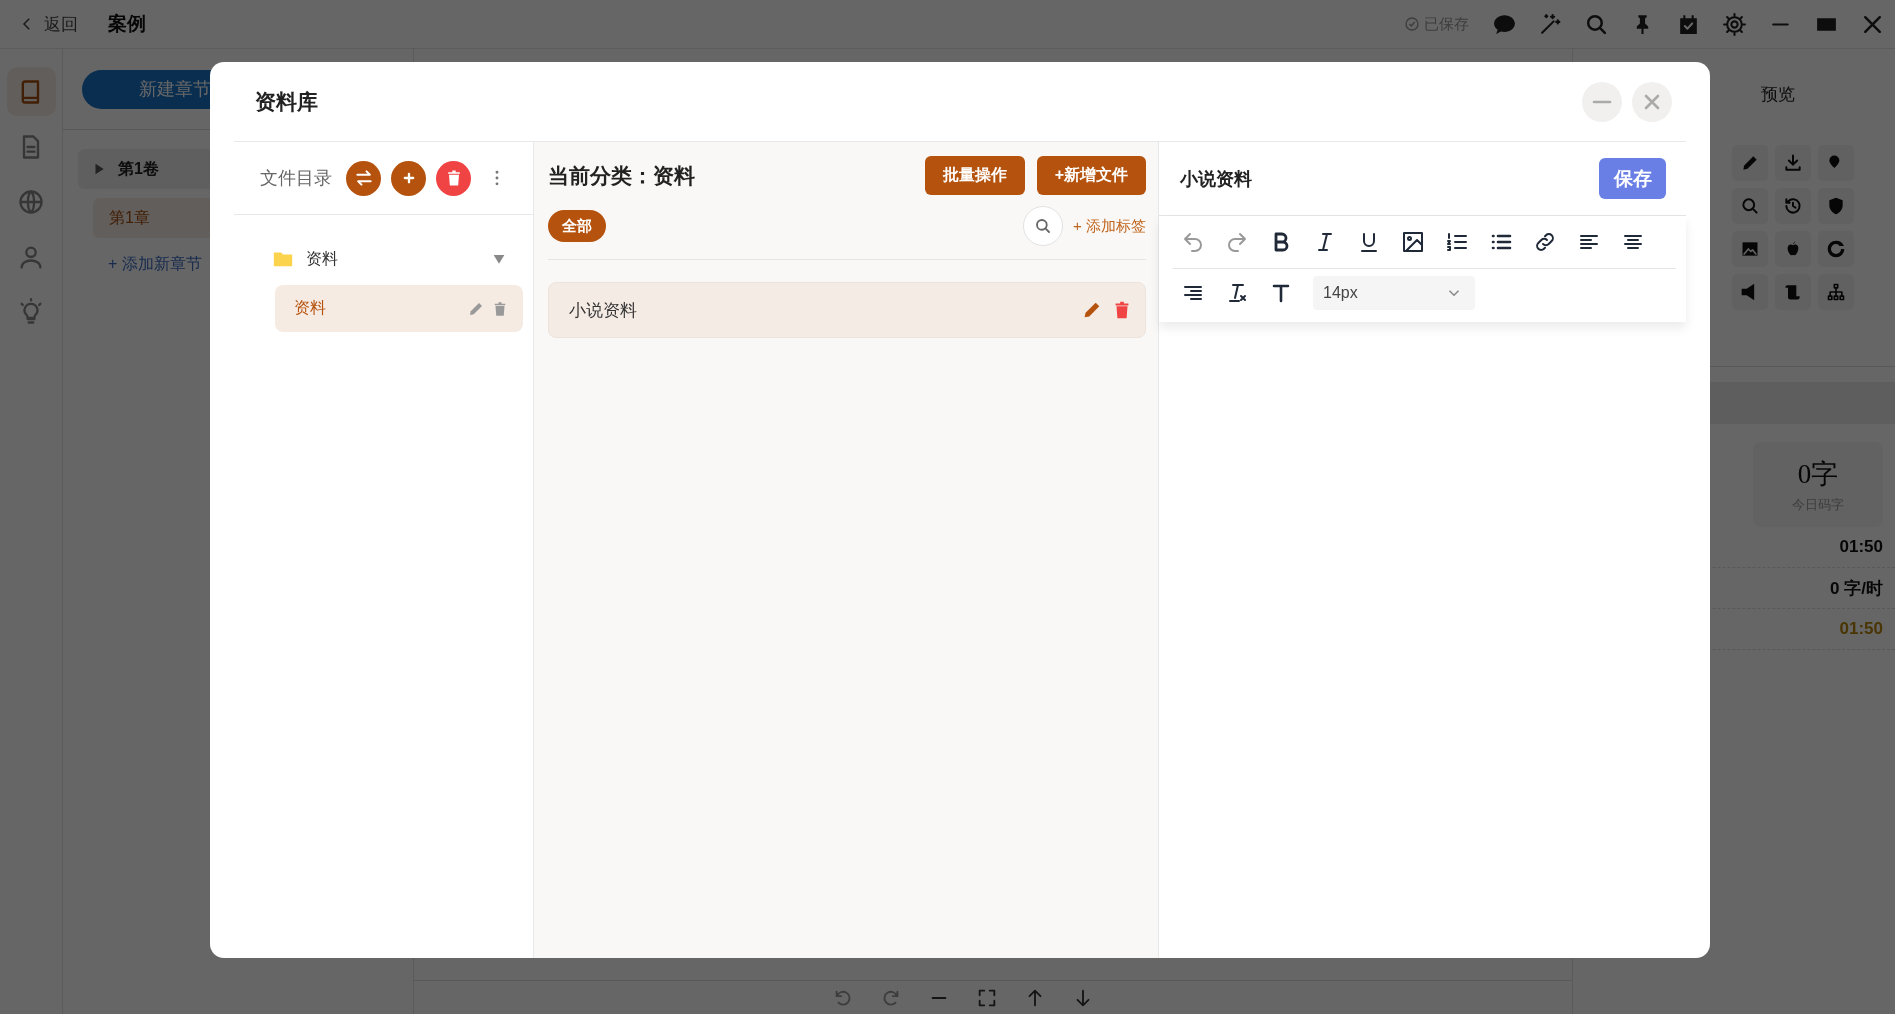 The image size is (1895, 1014). I want to click on add-chapter-link: + 添加新章节, so click(155, 264).